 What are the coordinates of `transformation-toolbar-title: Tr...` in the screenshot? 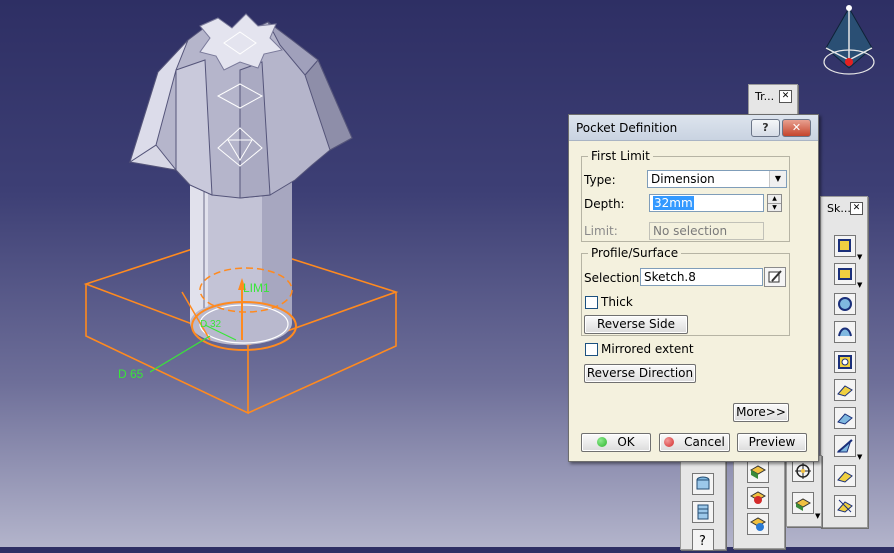 It's located at (765, 96).